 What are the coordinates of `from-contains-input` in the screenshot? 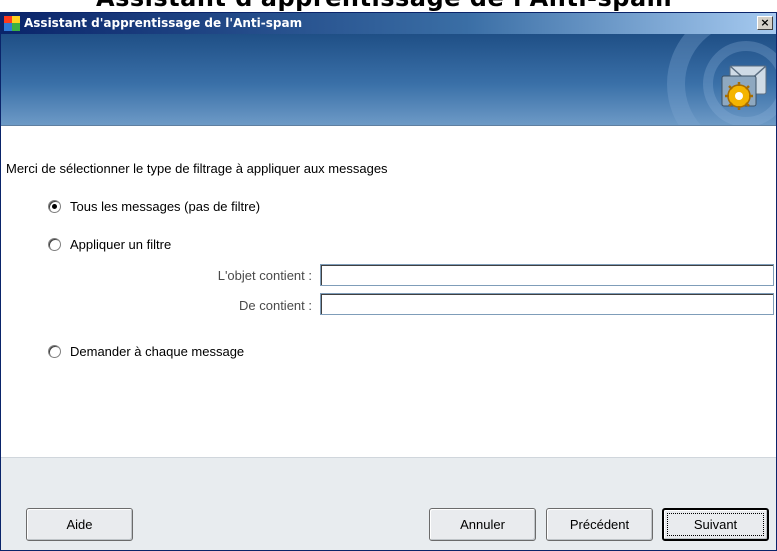 It's located at (547, 304).